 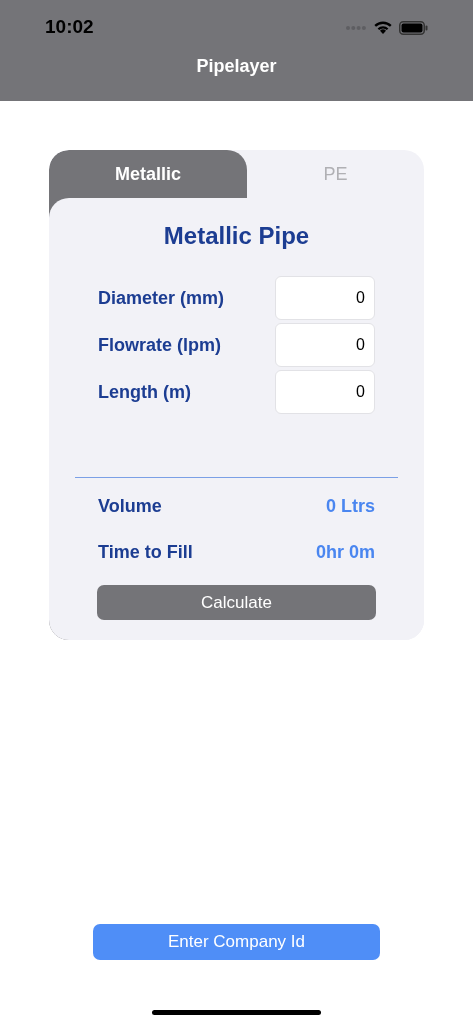 I want to click on result-value: 0 Ltrs, so click(x=350, y=506).